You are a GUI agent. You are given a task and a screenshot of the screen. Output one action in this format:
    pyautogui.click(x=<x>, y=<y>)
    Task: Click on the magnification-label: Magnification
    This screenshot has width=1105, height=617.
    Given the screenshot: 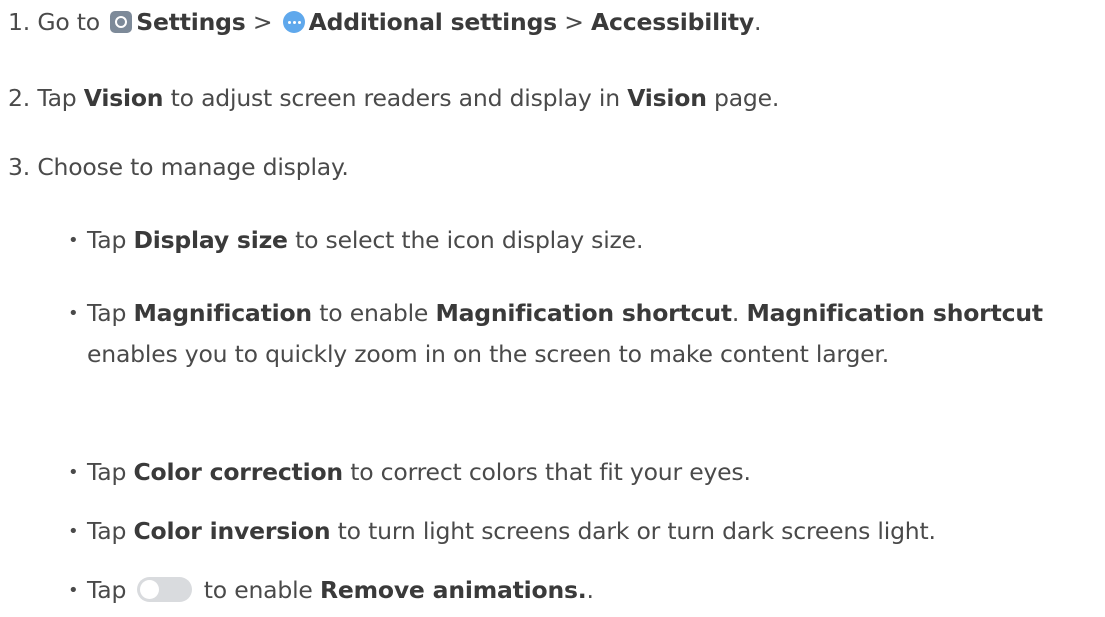 What is the action you would take?
    pyautogui.click(x=222, y=313)
    